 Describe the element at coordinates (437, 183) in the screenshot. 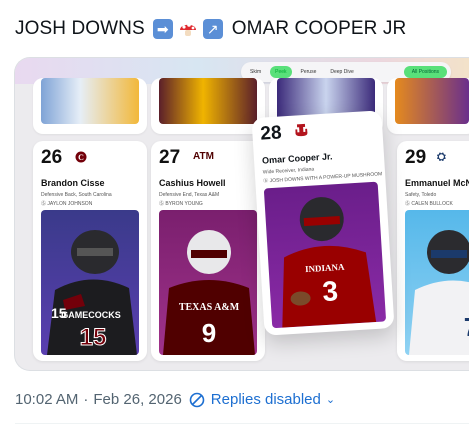

I see `player-name: Emmanuel McNe` at that location.